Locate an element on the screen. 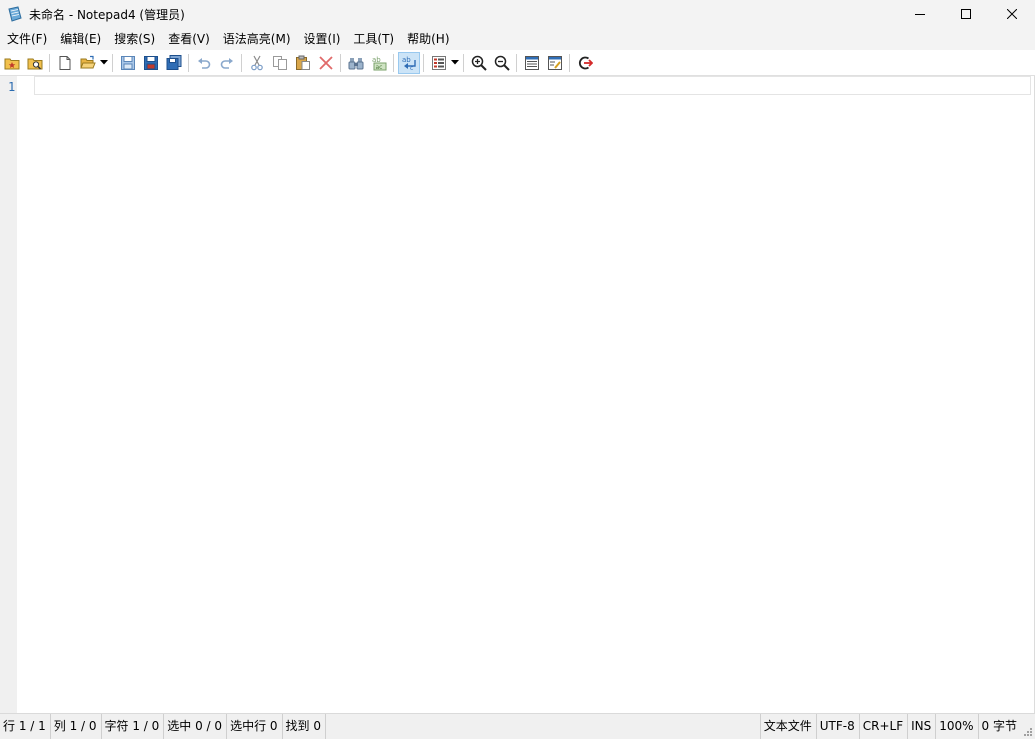 This screenshot has height=739, width=1035. close-icon is located at coordinates (1012, 14).